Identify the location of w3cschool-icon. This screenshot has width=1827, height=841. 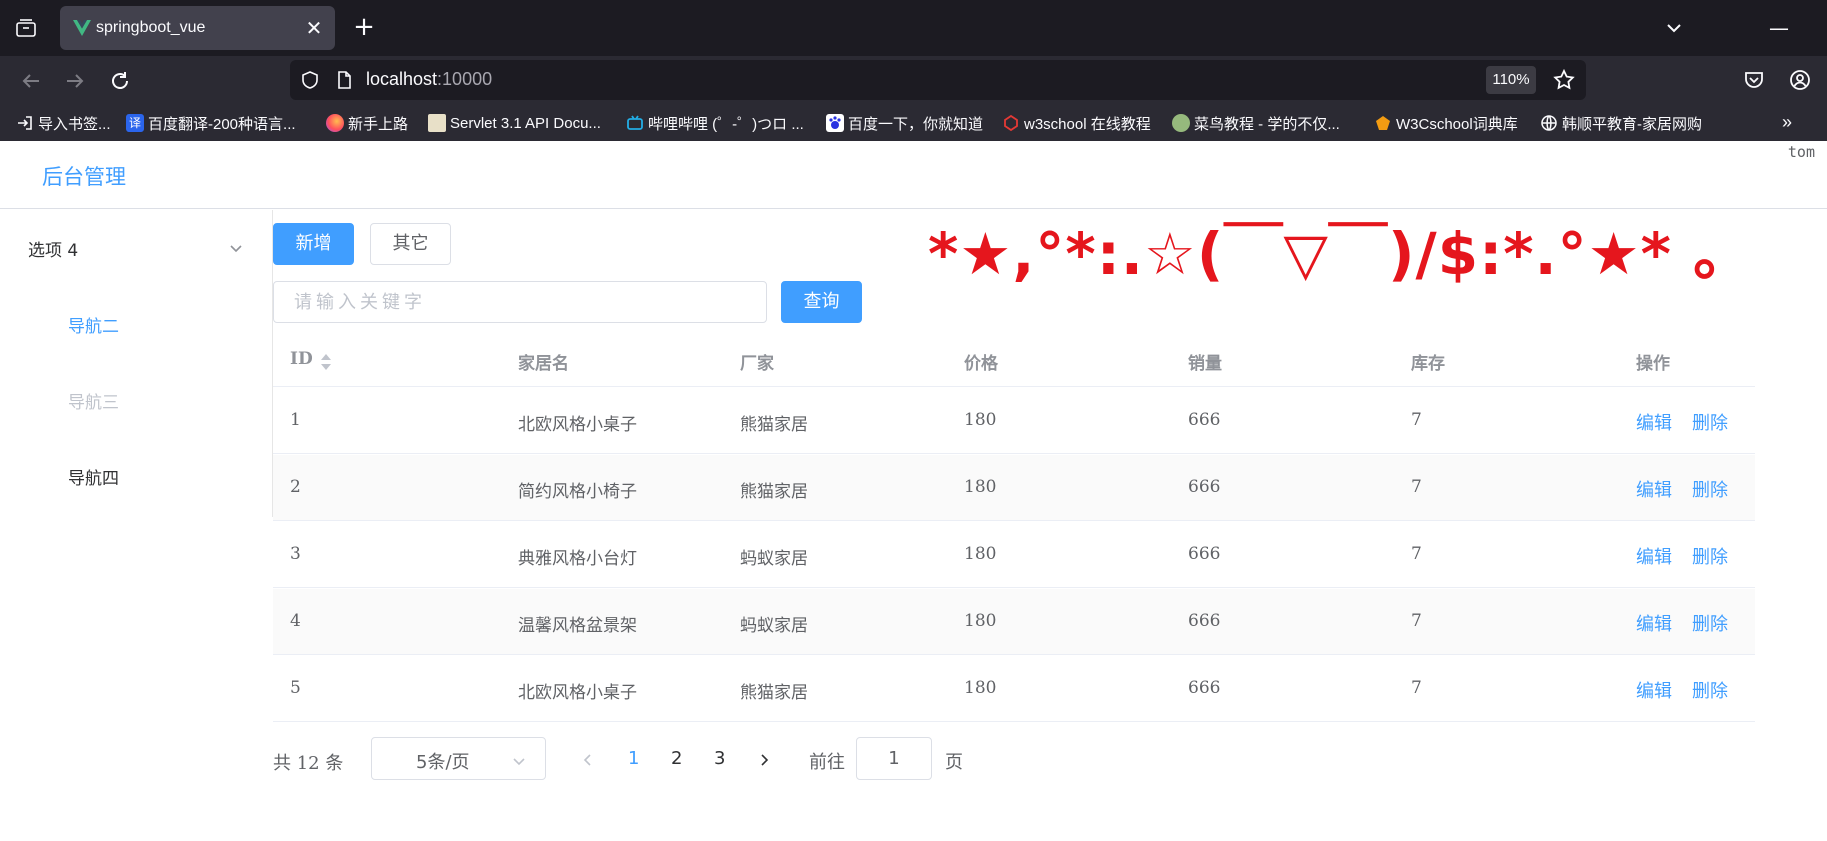
(1383, 123).